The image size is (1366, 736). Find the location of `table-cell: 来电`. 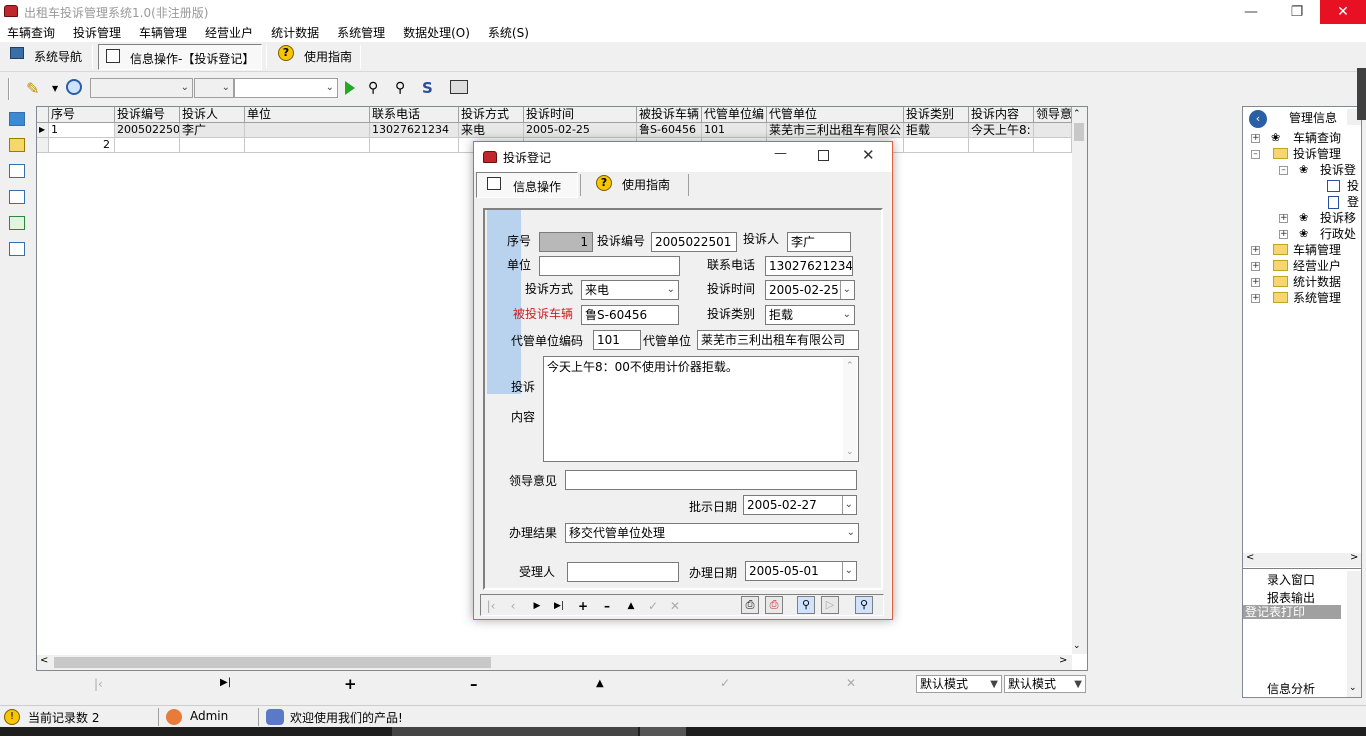

table-cell: 来电 is located at coordinates (491, 130).